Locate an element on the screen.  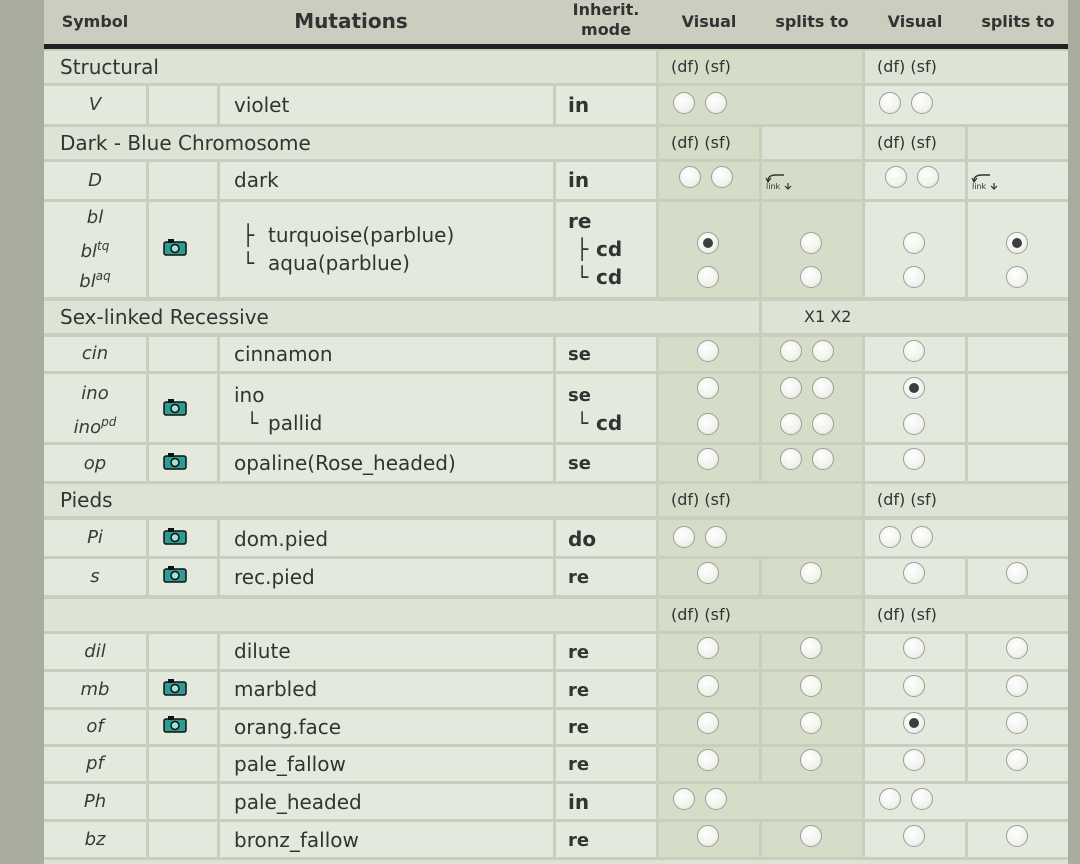
row-s-name: rec.pied is located at coordinates (386, 577).